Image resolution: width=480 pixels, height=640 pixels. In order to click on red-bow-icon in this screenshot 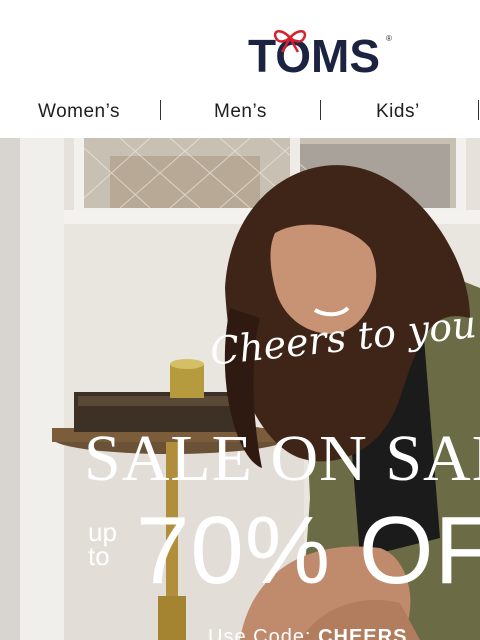, I will do `click(290, 41)`.